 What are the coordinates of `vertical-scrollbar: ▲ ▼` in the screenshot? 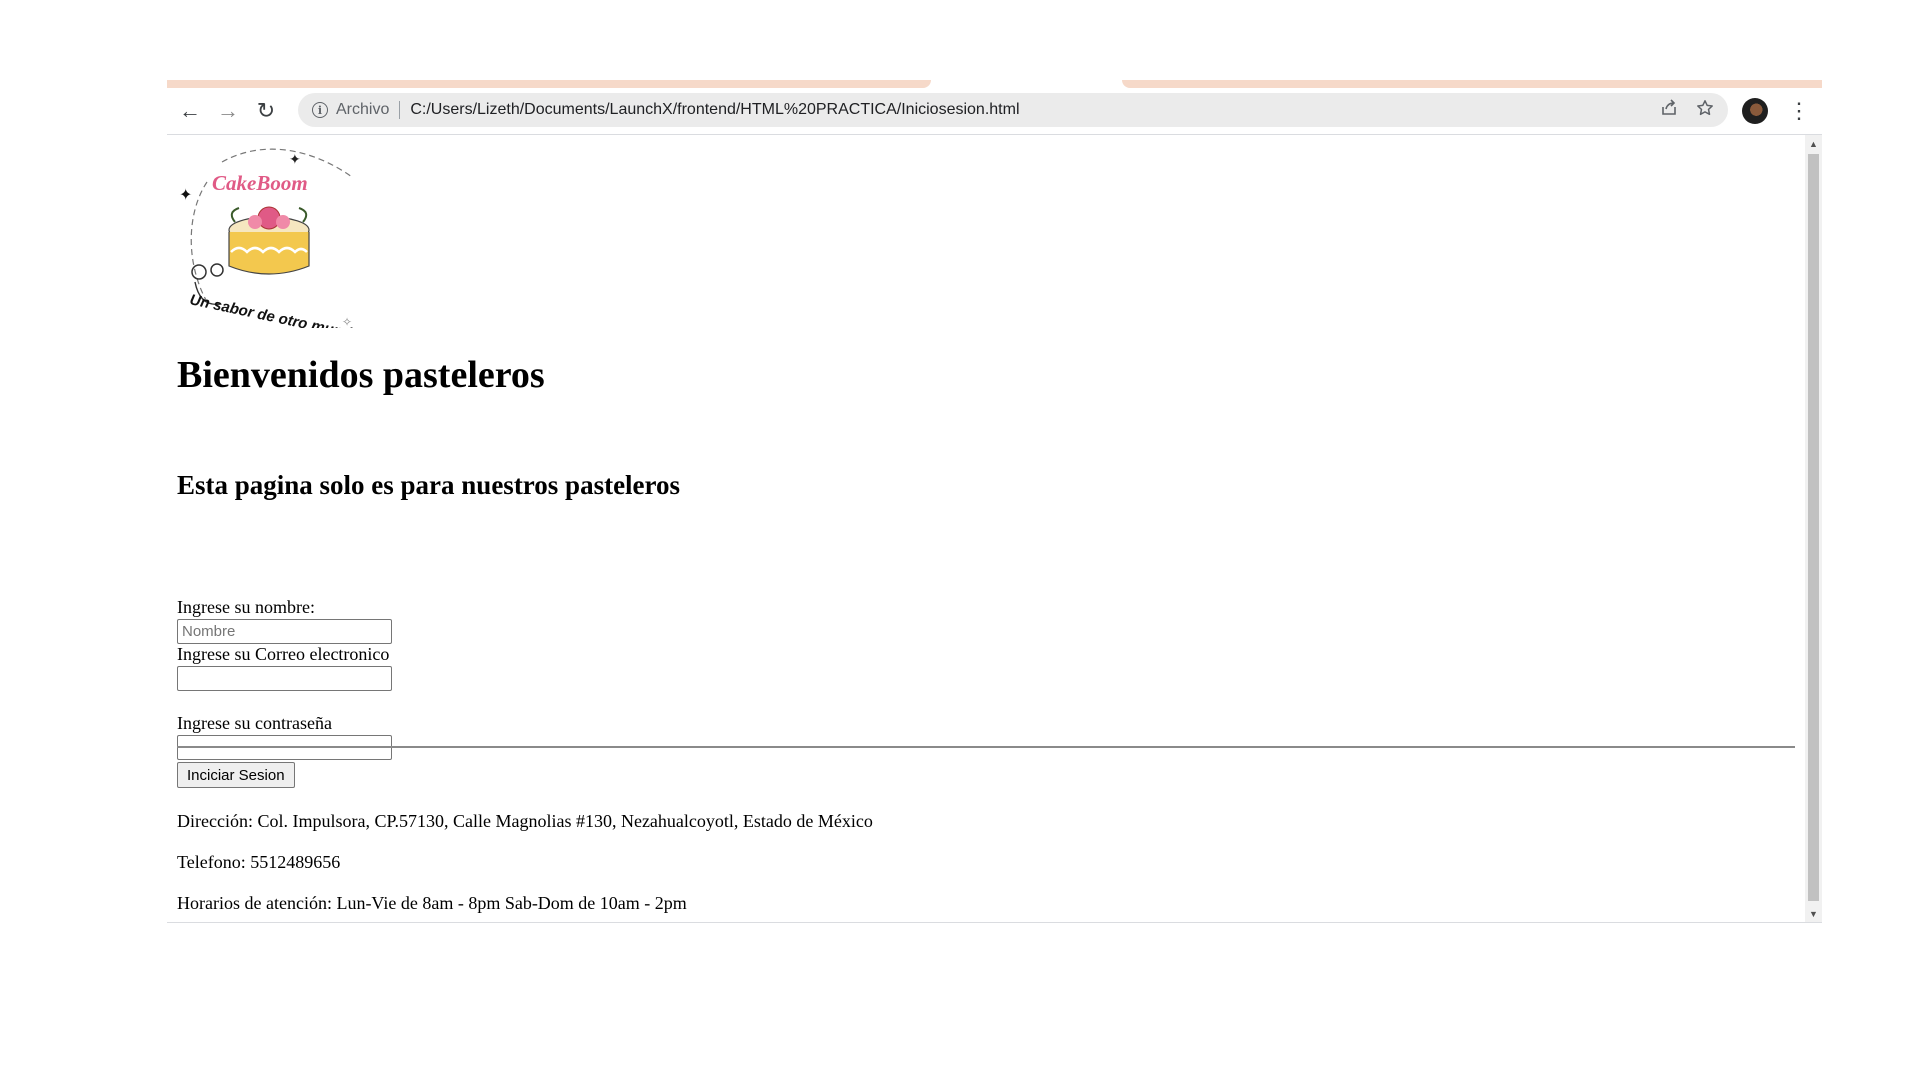 It's located at (1813, 528).